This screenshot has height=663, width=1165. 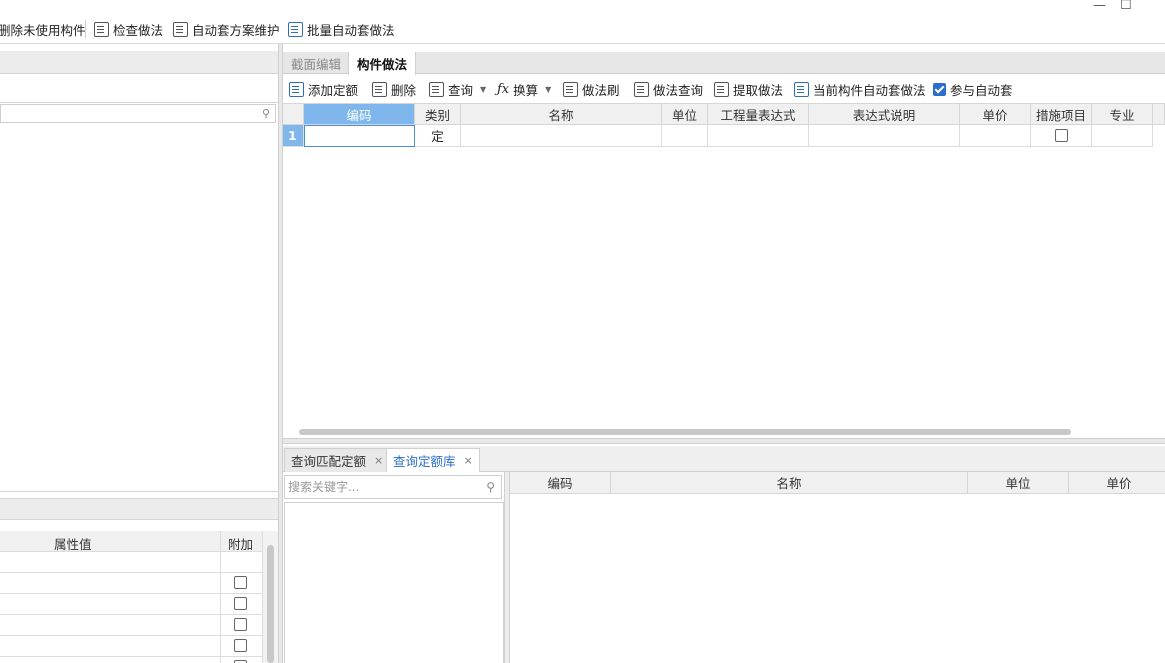 I want to click on batch-icon, so click(x=295, y=29).